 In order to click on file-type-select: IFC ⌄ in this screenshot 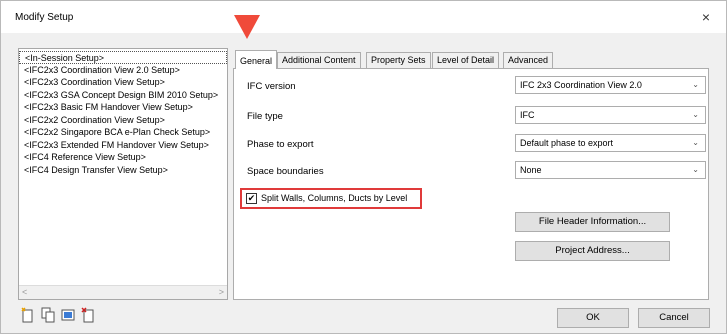, I will do `click(610, 115)`.